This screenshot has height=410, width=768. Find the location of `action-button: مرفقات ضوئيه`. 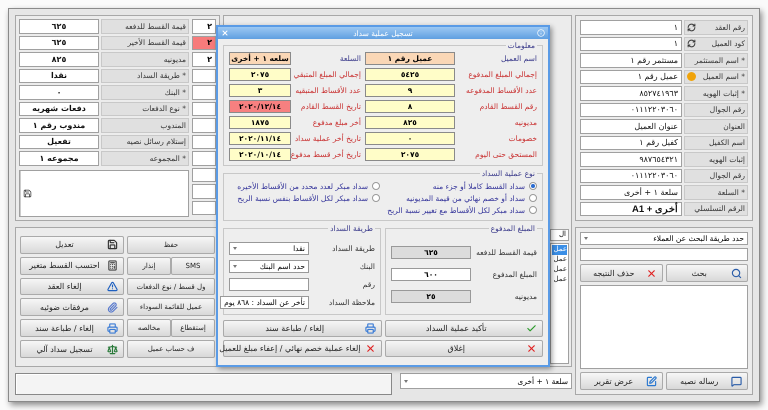

action-button: مرفقات ضوئيه is located at coordinates (72, 307).